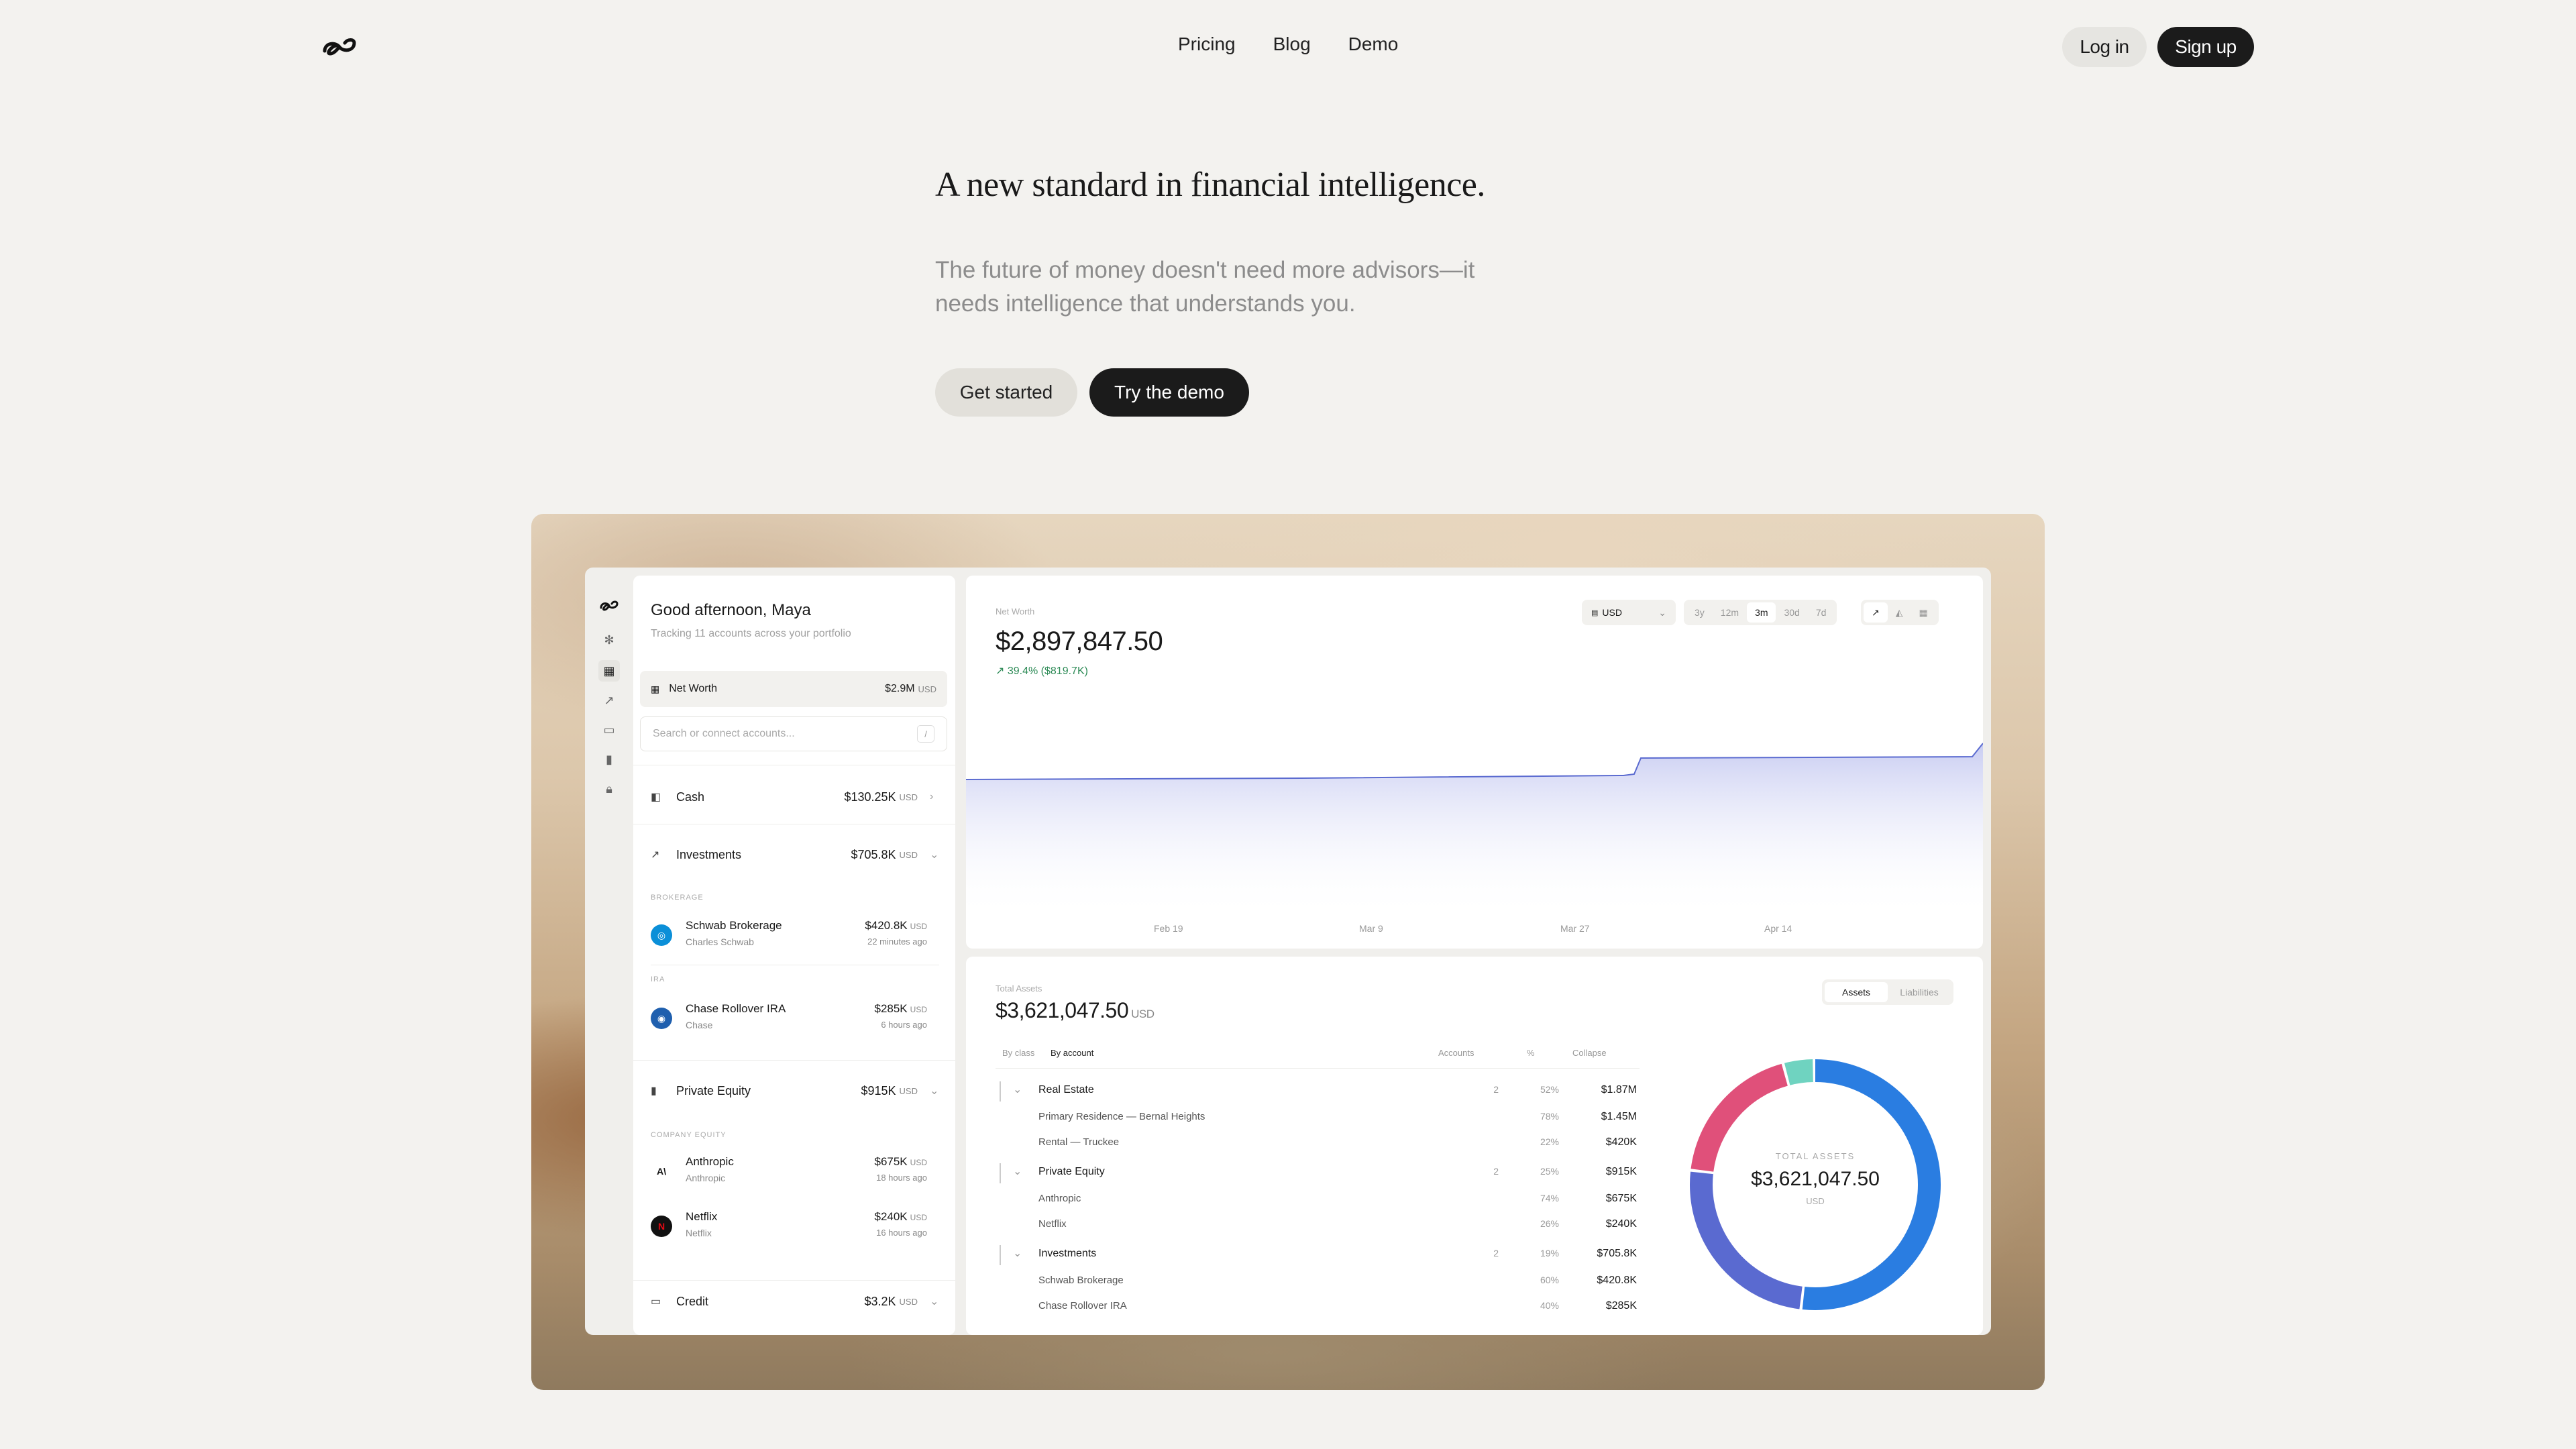  I want to click on net-worth-row: ▦ Net Worth $2.9M USD, so click(793, 689).